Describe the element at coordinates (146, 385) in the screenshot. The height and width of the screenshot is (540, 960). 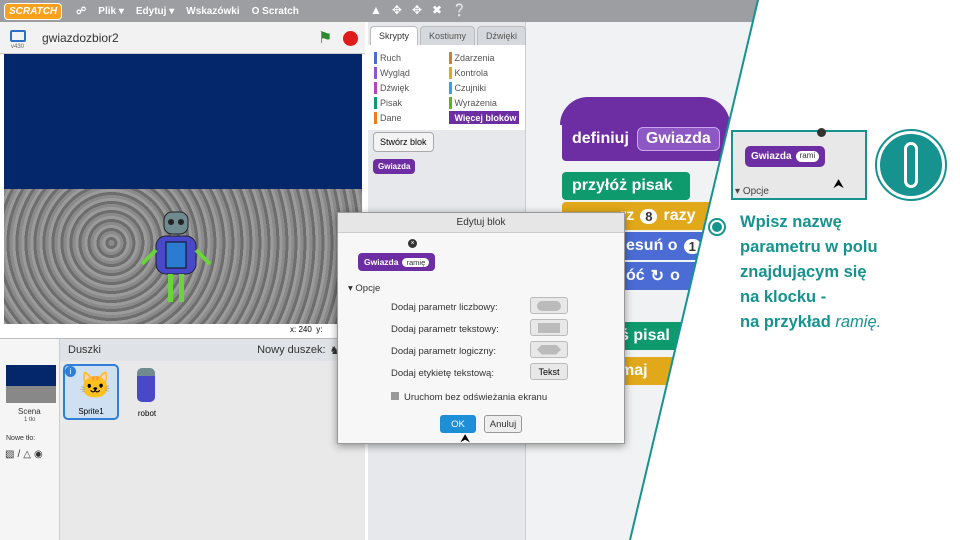
I see `robot-sprite-icon` at that location.